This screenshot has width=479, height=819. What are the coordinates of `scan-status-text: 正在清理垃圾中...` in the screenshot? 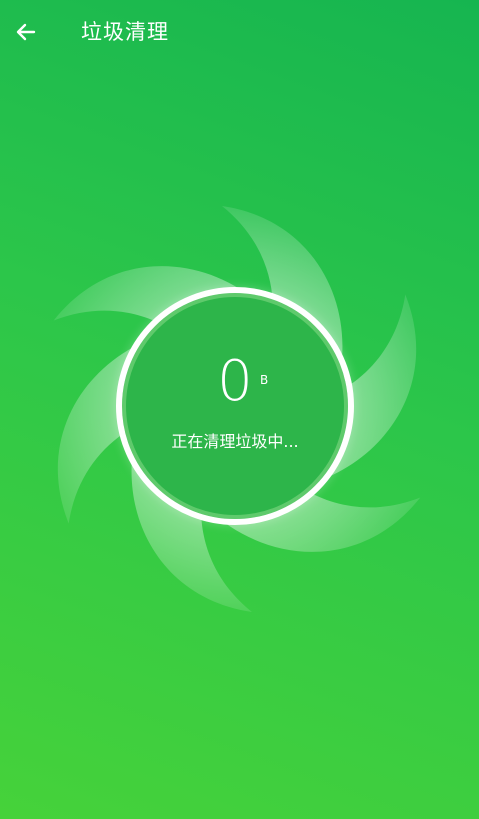 It's located at (235, 441).